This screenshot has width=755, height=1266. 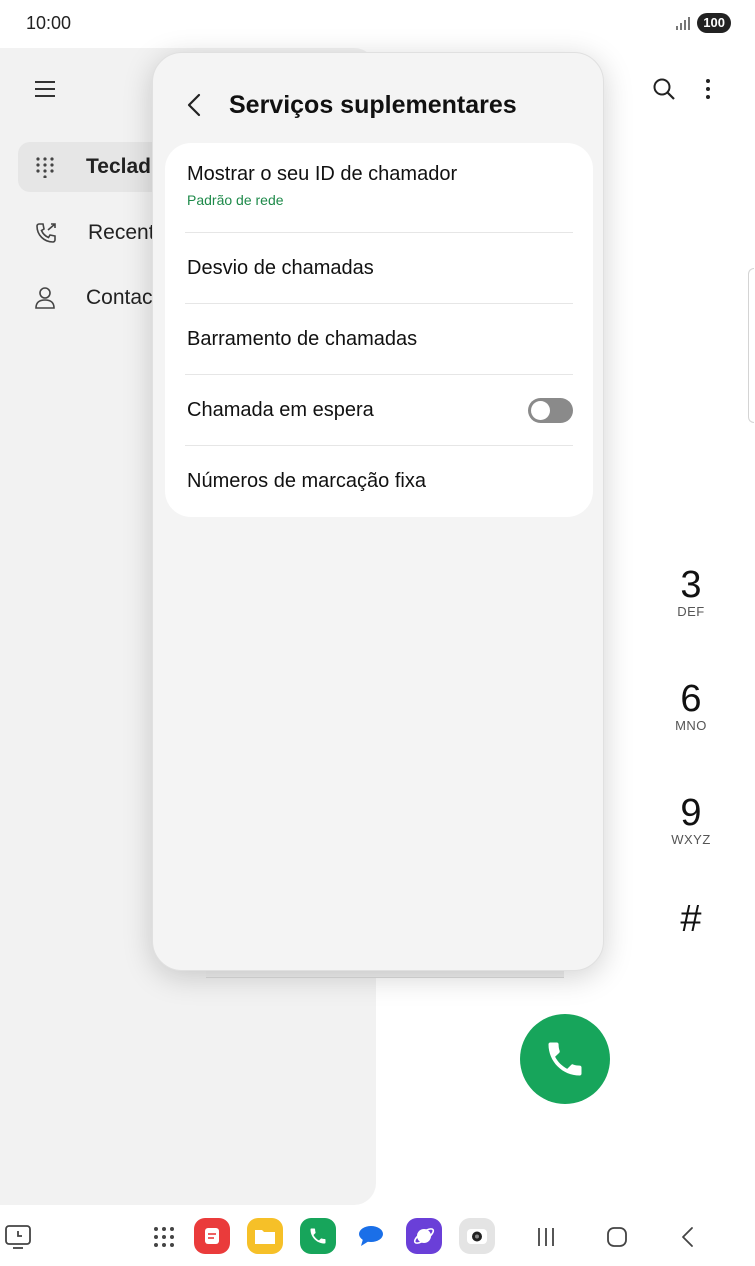 I want to click on nav-label-recents: Recent, so click(x=121, y=232).